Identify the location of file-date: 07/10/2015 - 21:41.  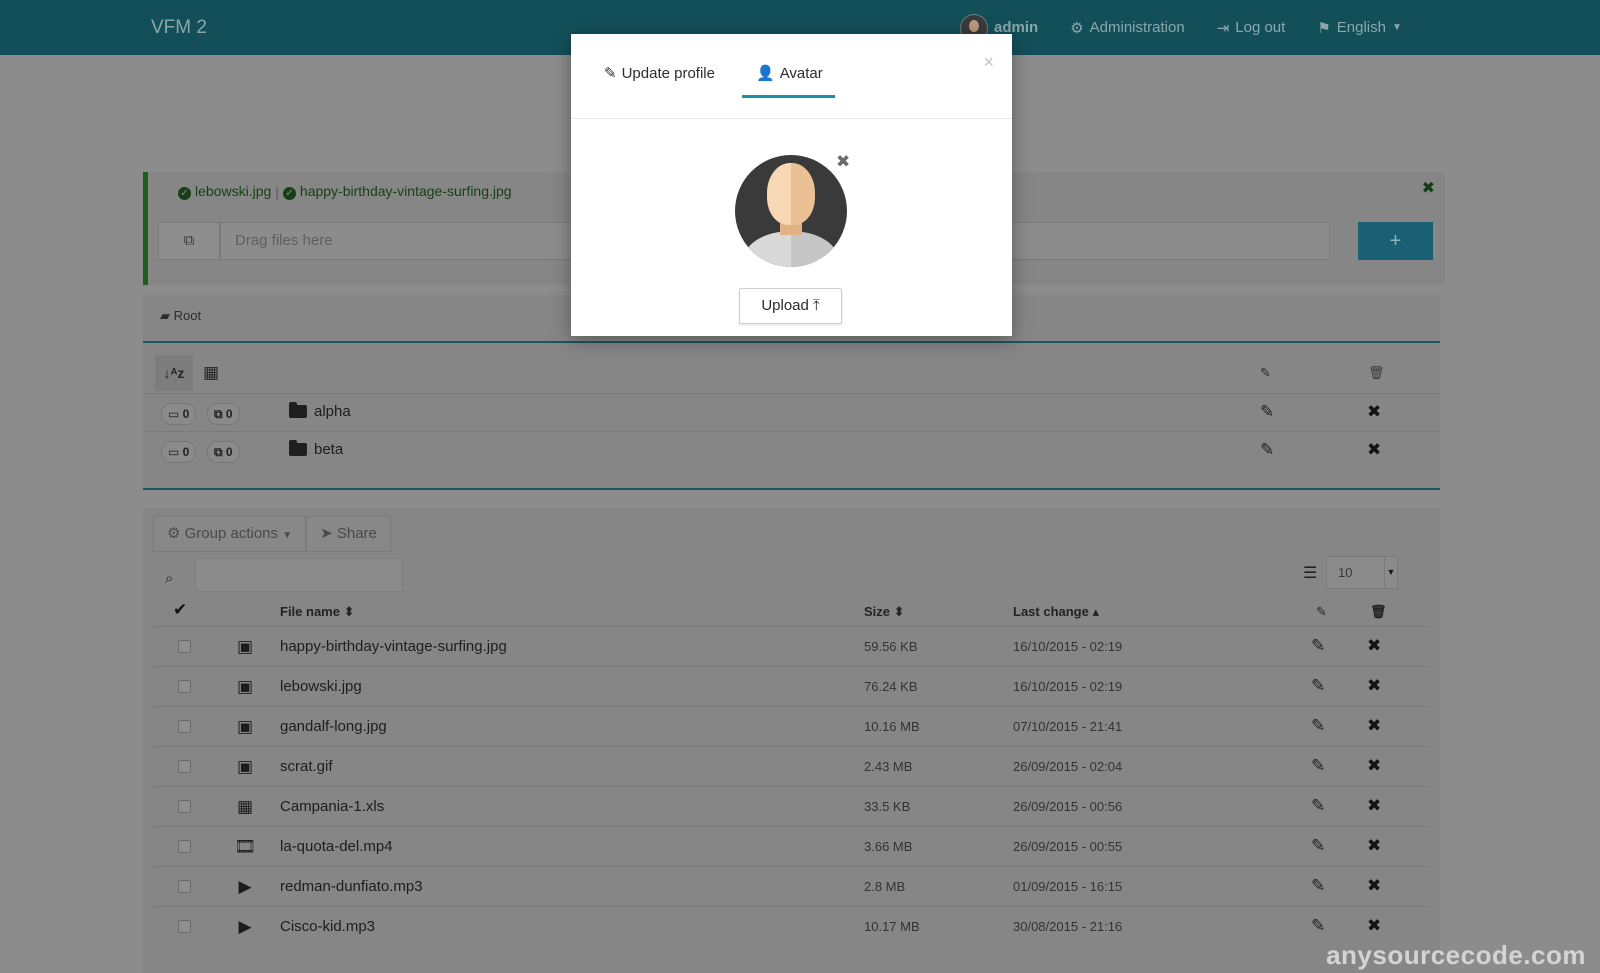
(1068, 726).